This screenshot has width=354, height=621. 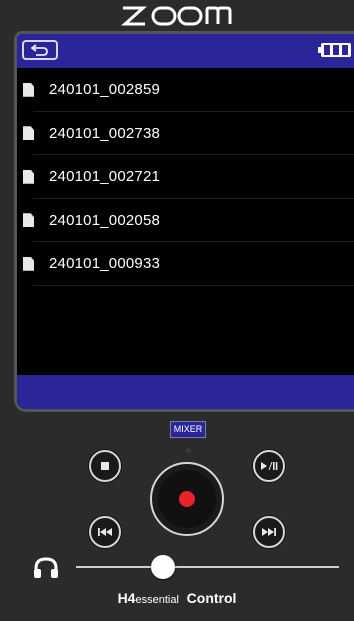 I want to click on back-button, so click(x=40, y=50).